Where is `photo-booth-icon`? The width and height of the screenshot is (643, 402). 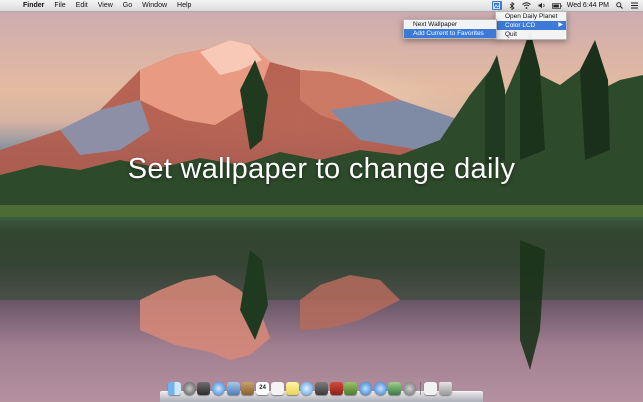
photo-booth-icon is located at coordinates (336, 388).